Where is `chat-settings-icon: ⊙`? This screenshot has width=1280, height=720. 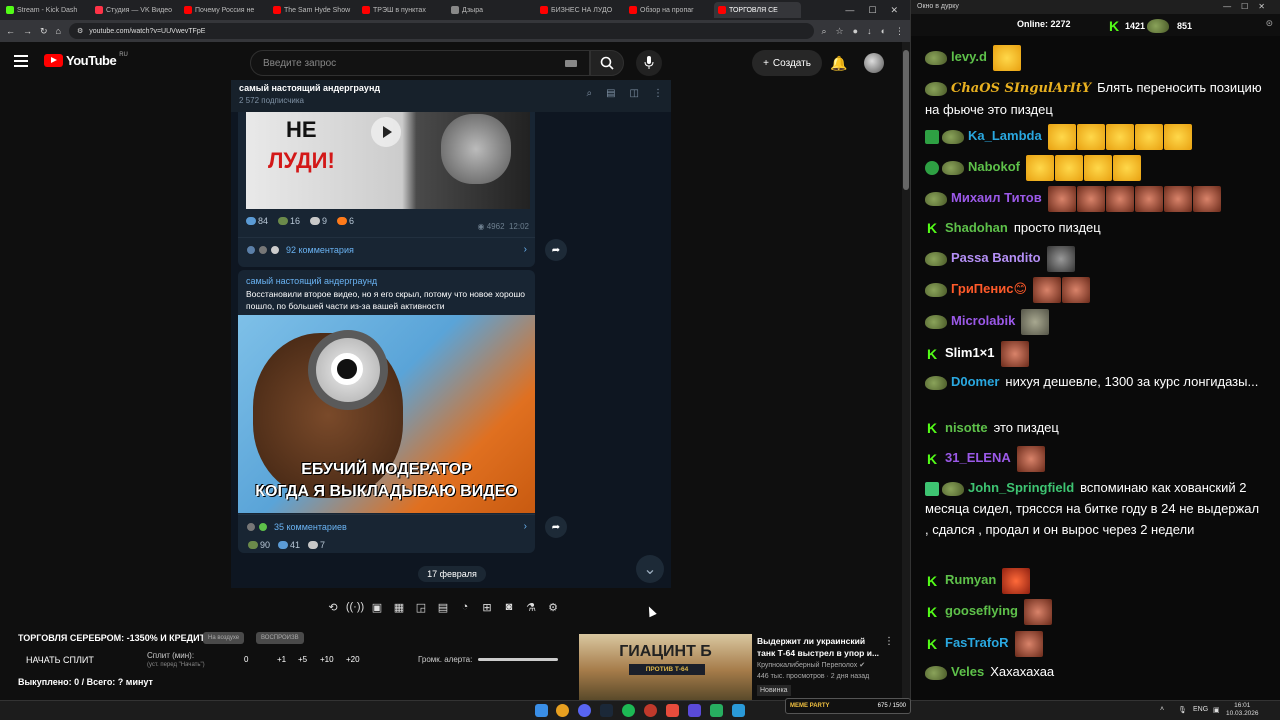 chat-settings-icon: ⊙ is located at coordinates (1269, 23).